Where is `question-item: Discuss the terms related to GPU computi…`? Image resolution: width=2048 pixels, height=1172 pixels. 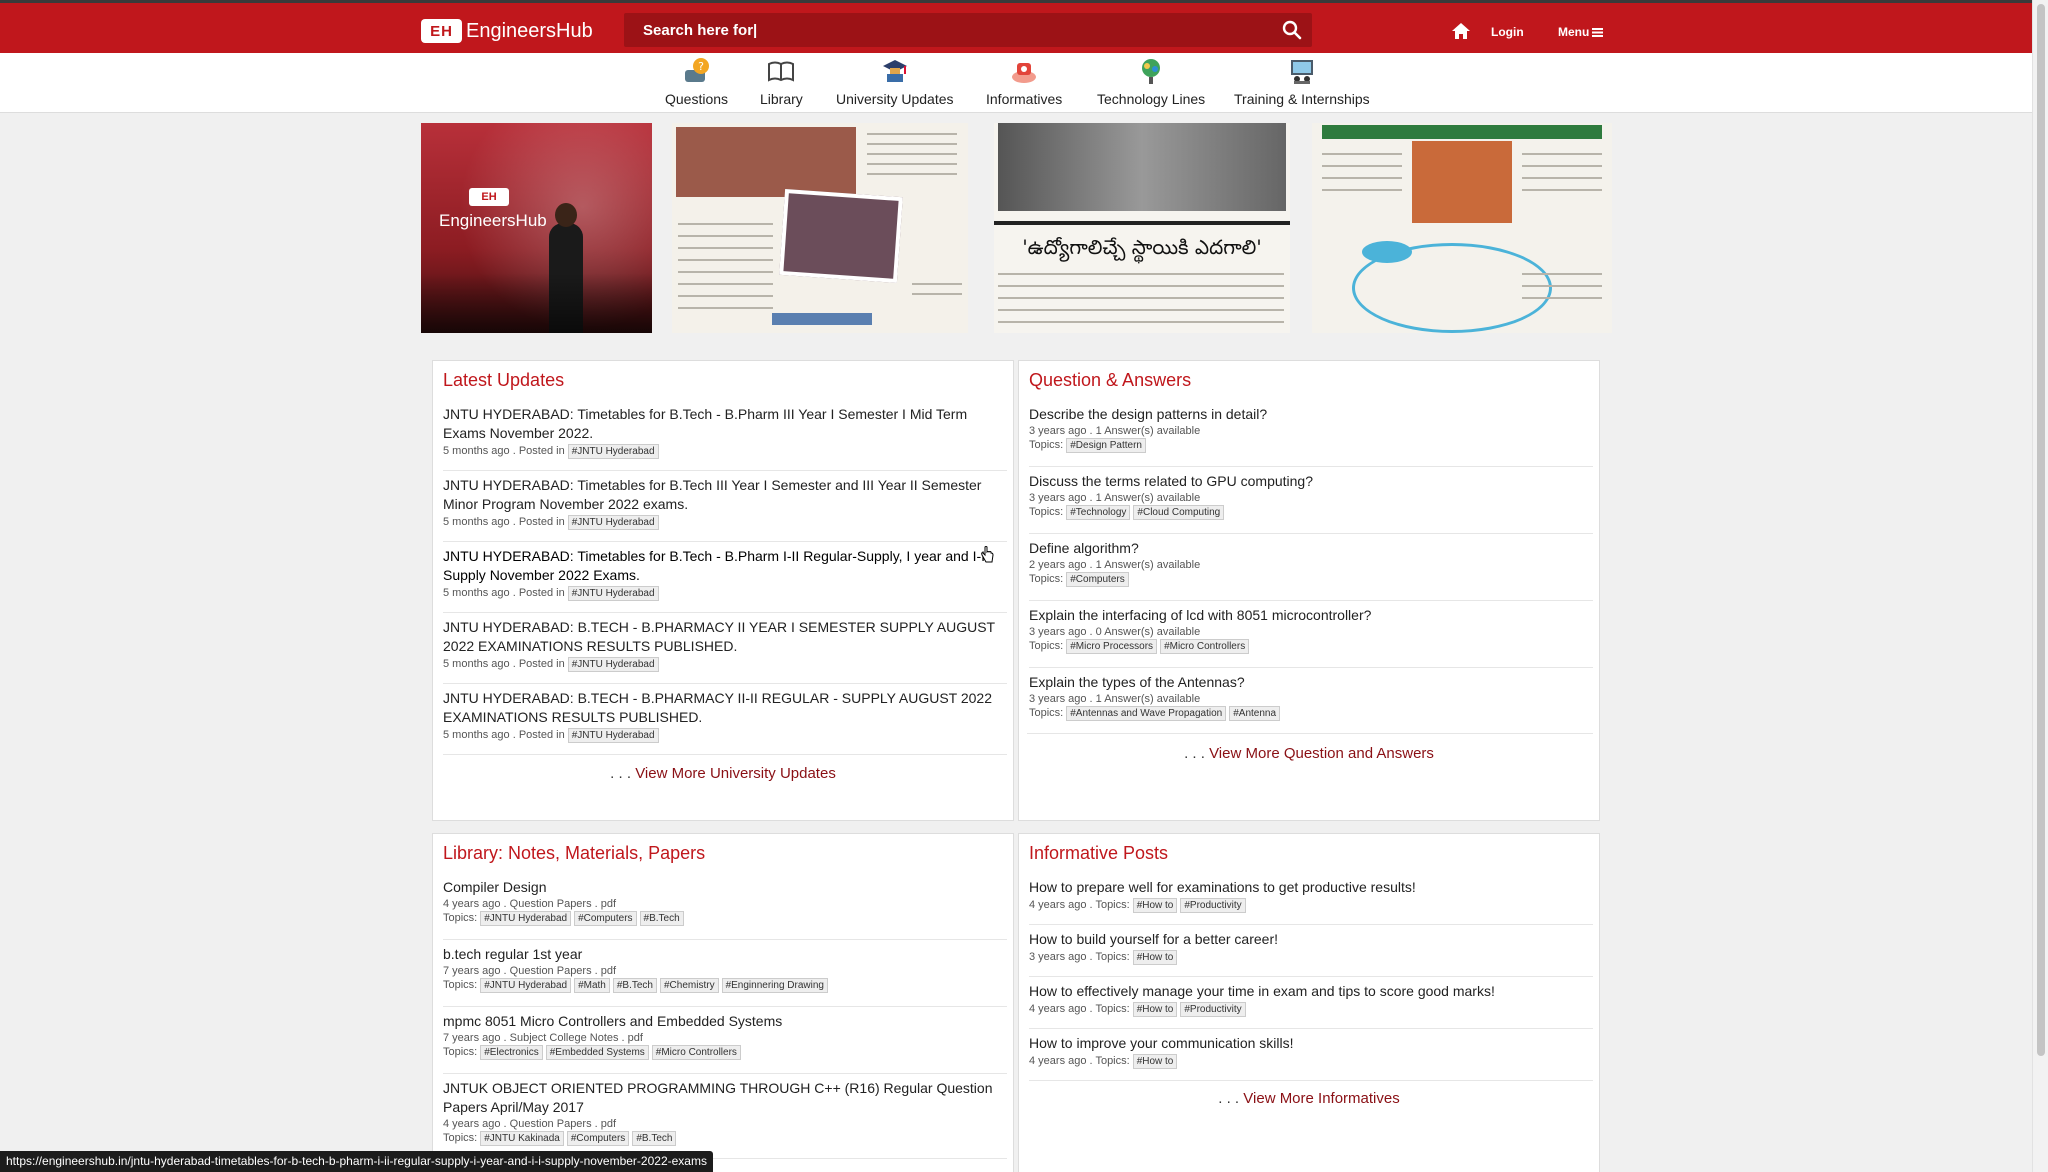 question-item: Discuss the terms related to GPU computi… is located at coordinates (1311, 503).